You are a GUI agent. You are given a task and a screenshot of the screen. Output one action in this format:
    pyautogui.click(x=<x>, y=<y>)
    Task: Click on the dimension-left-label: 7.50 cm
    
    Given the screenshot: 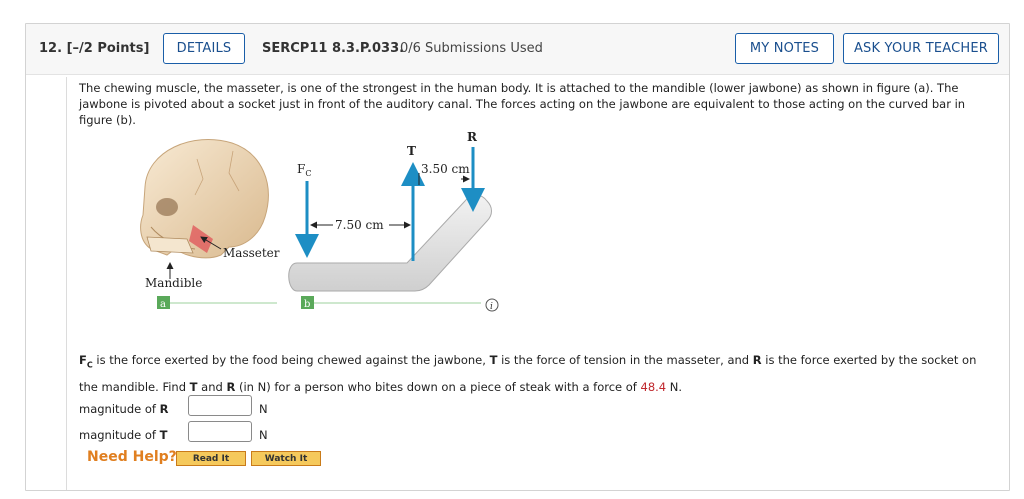 What is the action you would take?
    pyautogui.click(x=359, y=225)
    